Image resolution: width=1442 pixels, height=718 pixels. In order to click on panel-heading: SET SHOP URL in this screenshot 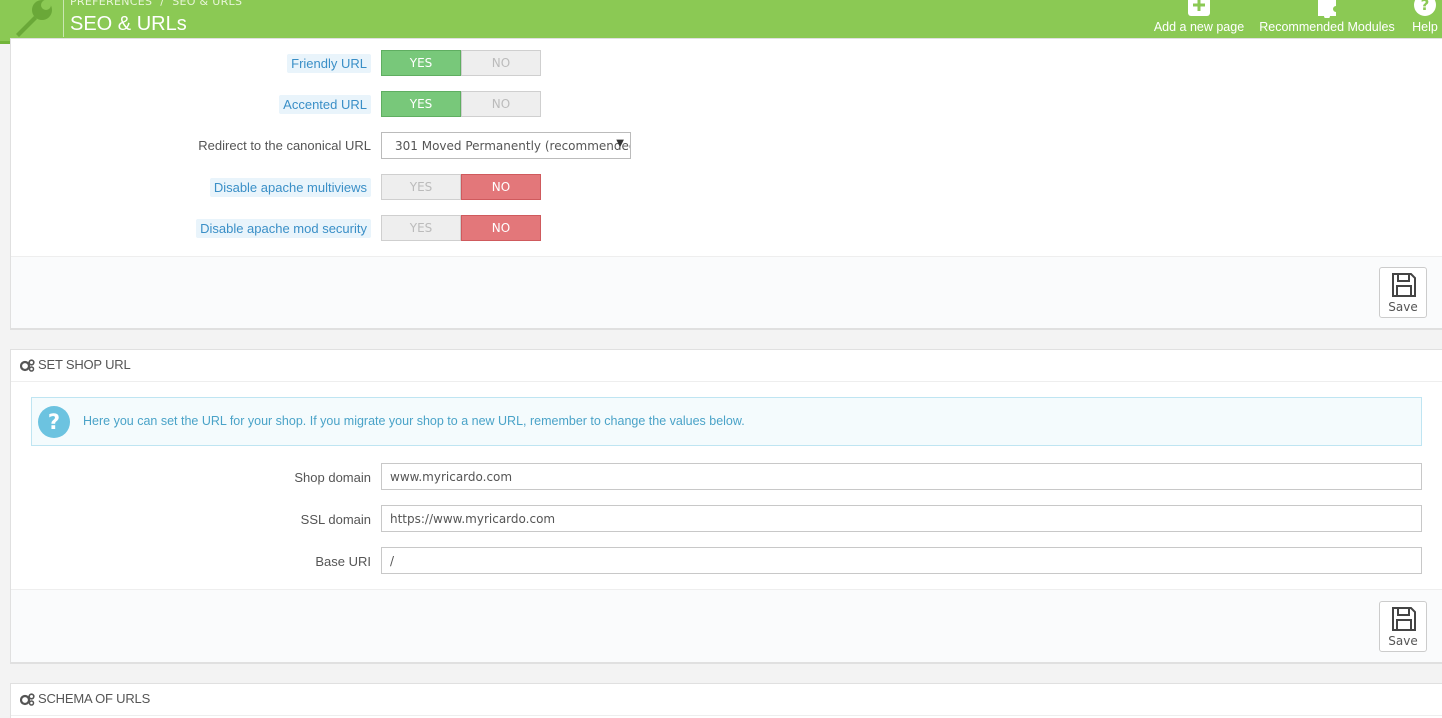, I will do `click(726, 366)`.